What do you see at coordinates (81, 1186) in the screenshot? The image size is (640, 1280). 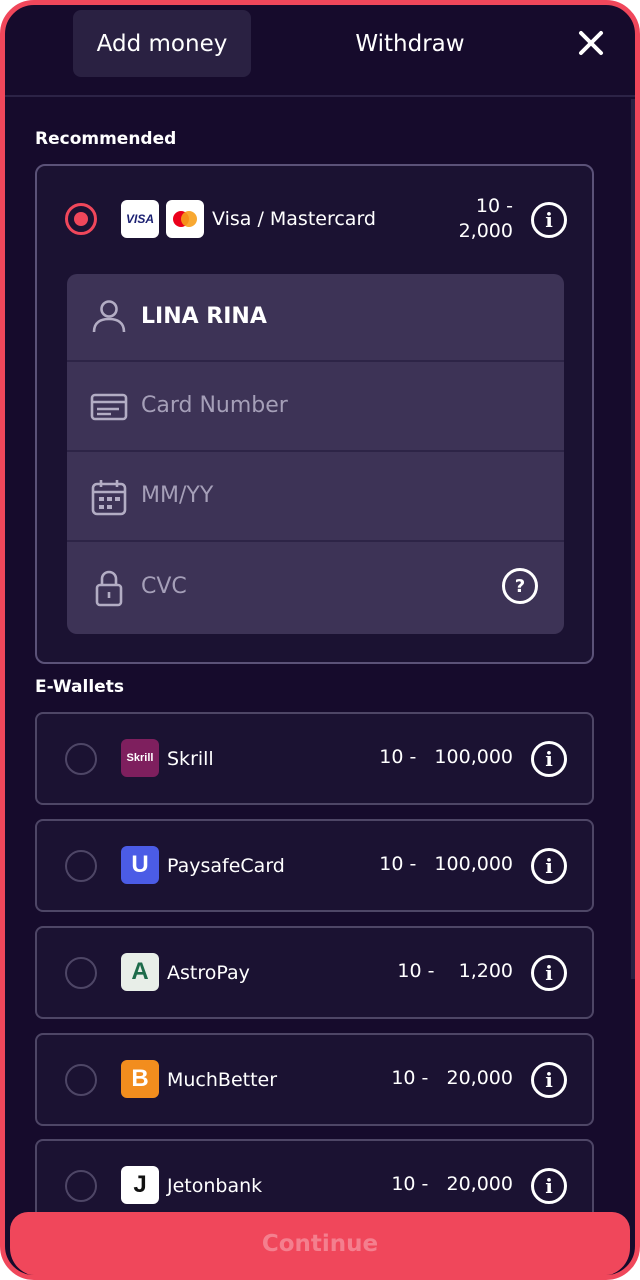 I see `radio-jetonbank` at bounding box center [81, 1186].